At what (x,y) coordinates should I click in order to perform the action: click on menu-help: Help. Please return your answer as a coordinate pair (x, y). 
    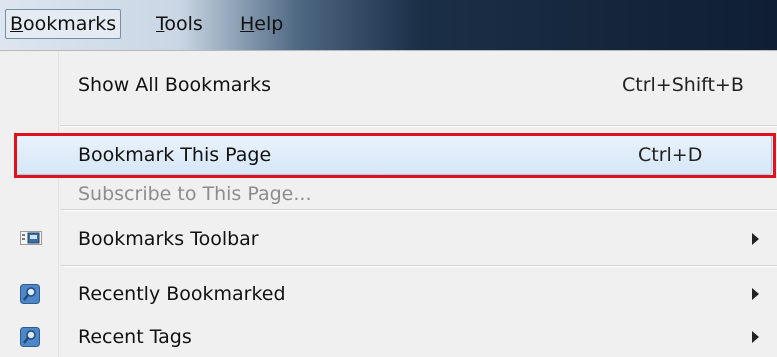
    Looking at the image, I should click on (261, 24).